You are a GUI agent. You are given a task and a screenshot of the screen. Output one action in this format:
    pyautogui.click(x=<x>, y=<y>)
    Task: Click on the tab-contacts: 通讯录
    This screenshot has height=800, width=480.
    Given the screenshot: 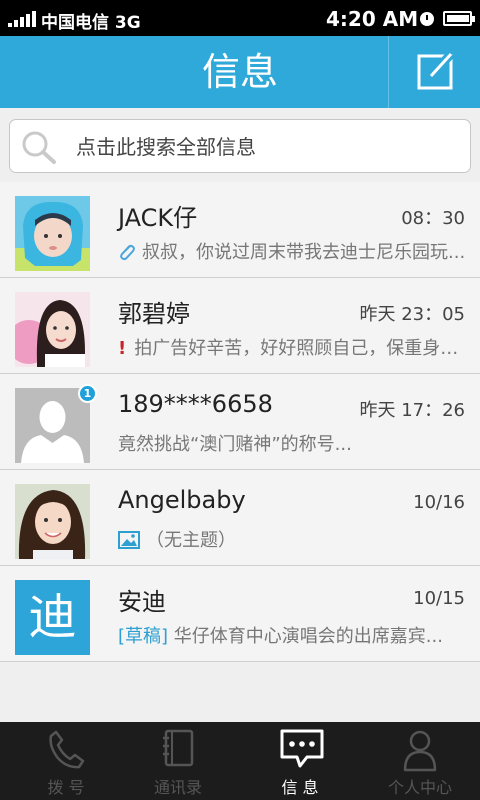 What is the action you would take?
    pyautogui.click(x=178, y=761)
    